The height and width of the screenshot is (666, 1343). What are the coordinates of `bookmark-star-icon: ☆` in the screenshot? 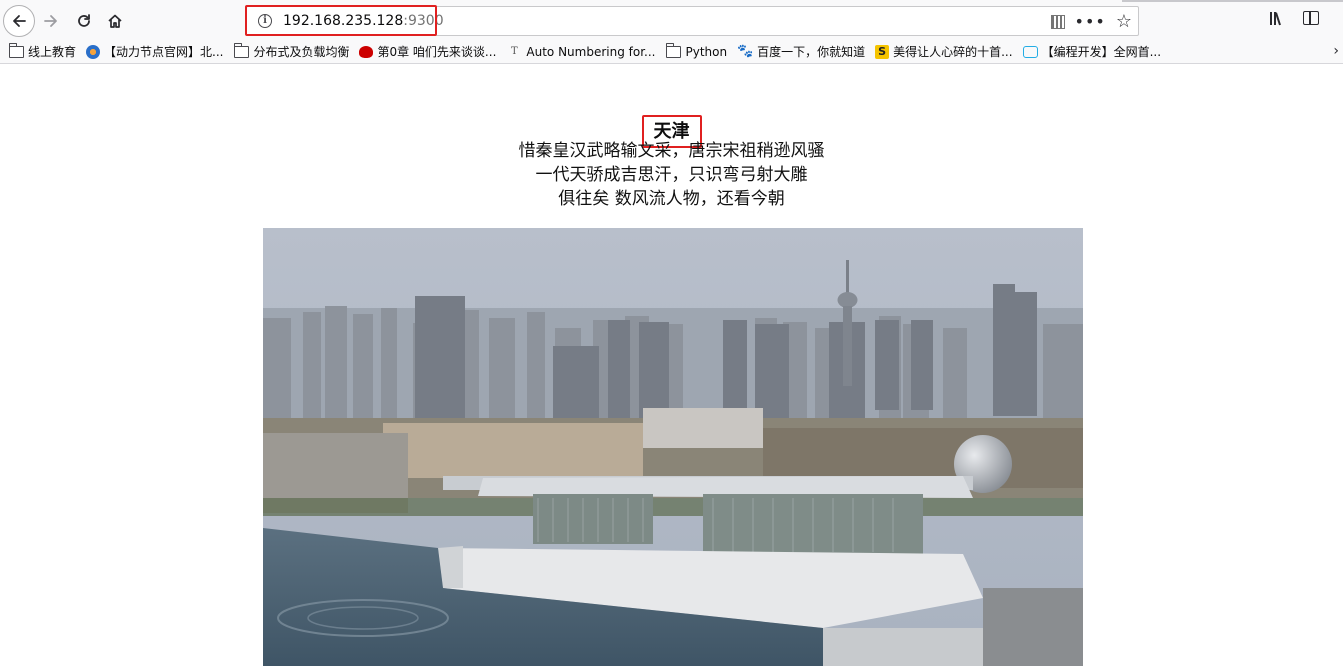 It's located at (1124, 22).